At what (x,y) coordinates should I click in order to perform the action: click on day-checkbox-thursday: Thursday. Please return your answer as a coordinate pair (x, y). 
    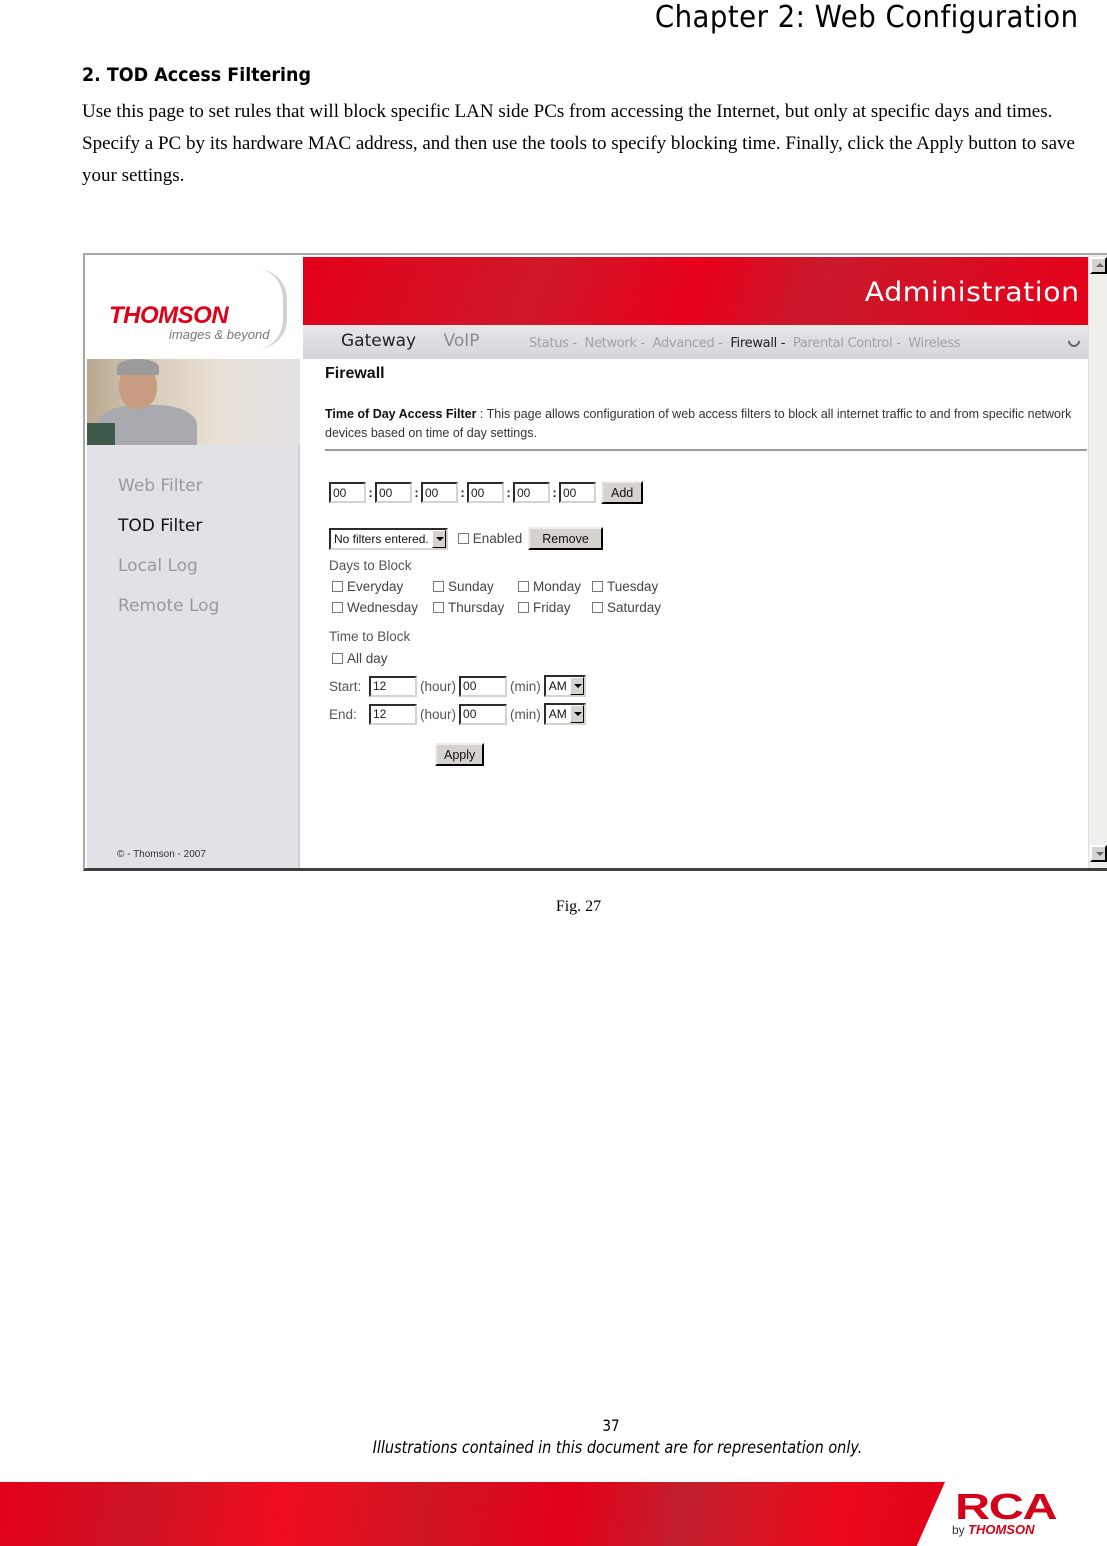
    Looking at the image, I should click on (475, 607).